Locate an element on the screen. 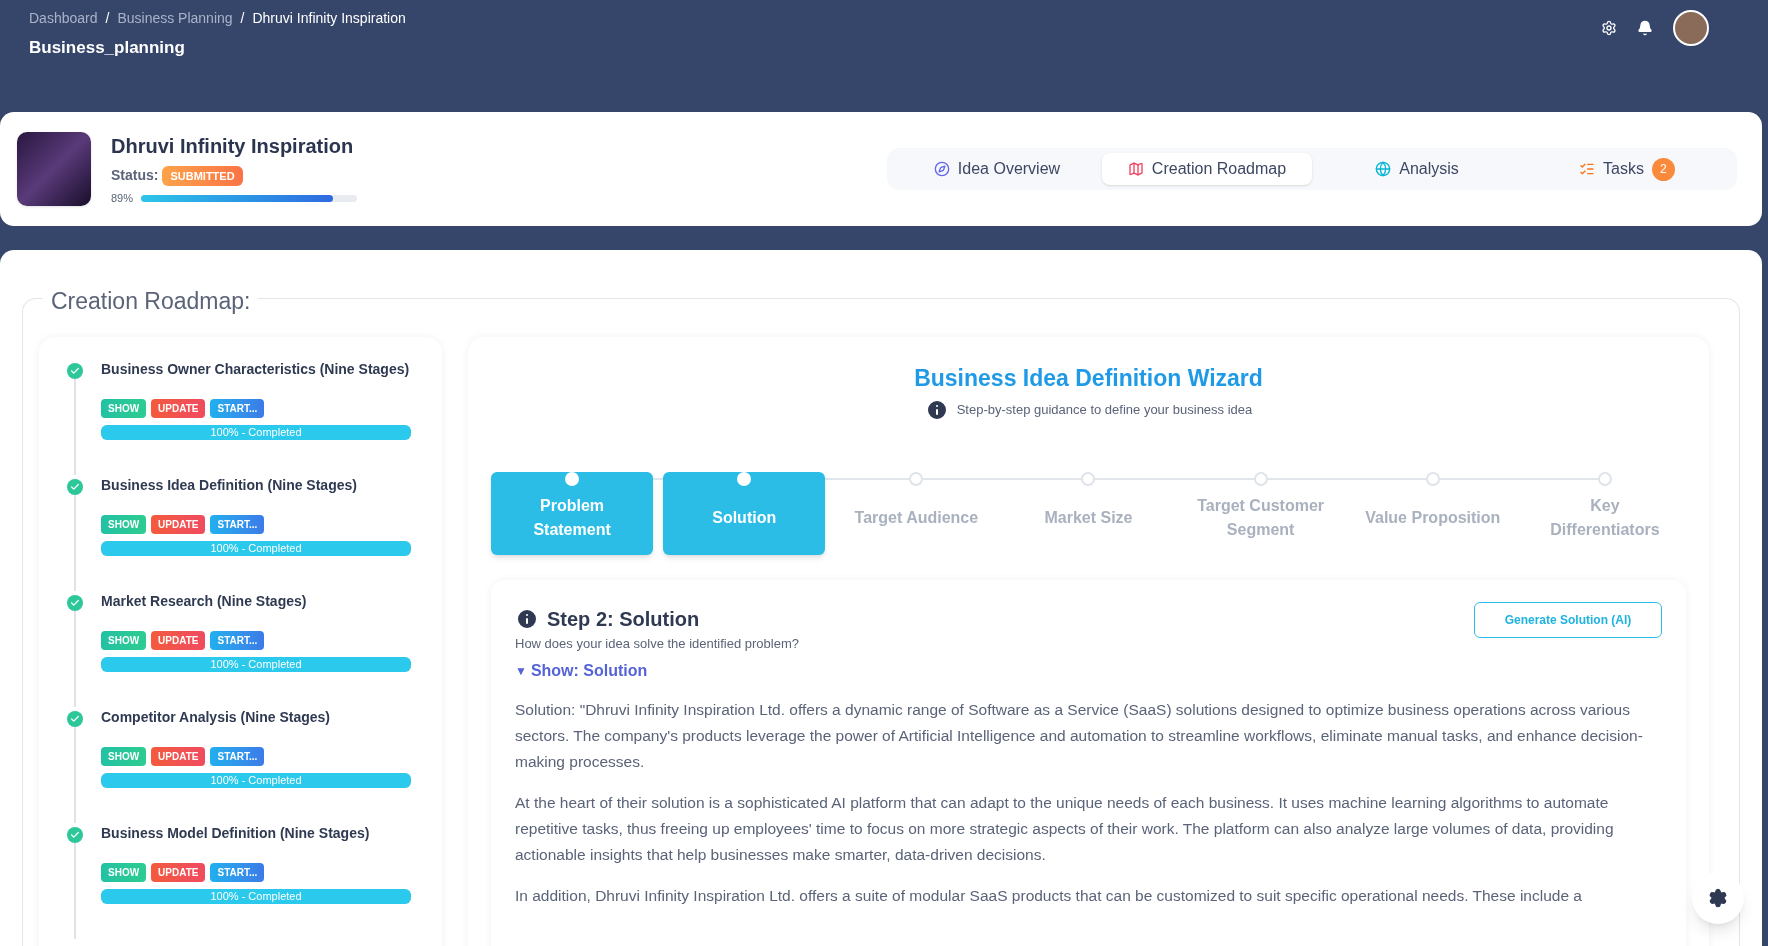 This screenshot has height=946, width=1768. generate-button: Generate Solution (AI) is located at coordinates (1568, 619).